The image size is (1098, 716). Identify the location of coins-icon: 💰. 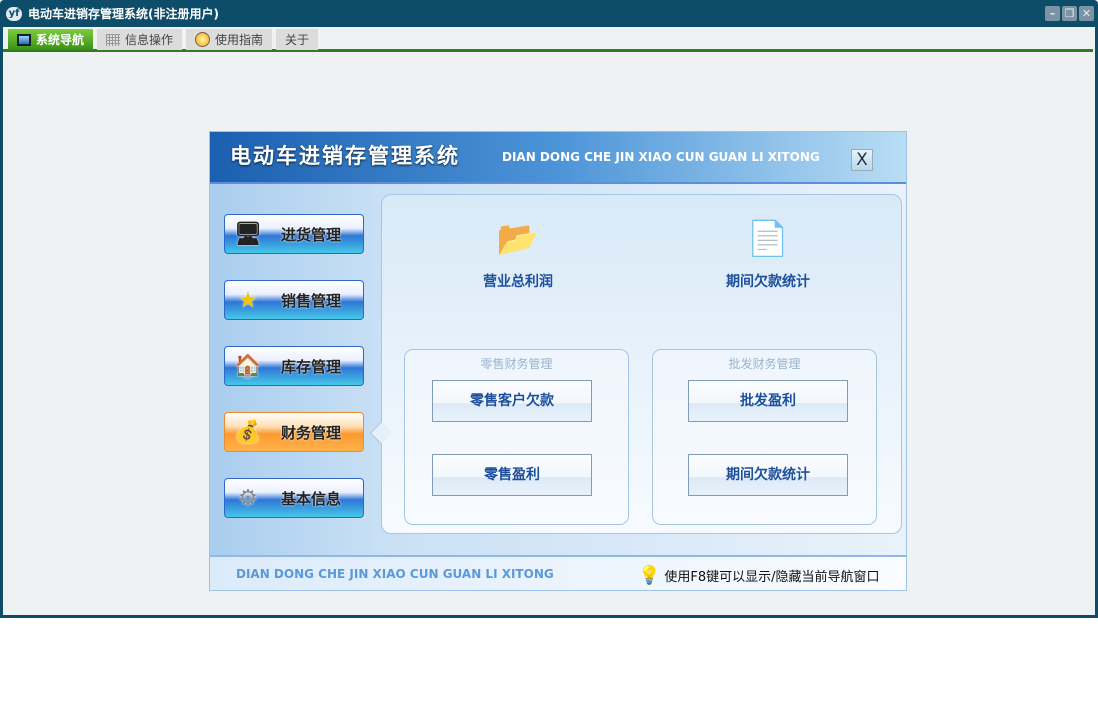
(248, 432).